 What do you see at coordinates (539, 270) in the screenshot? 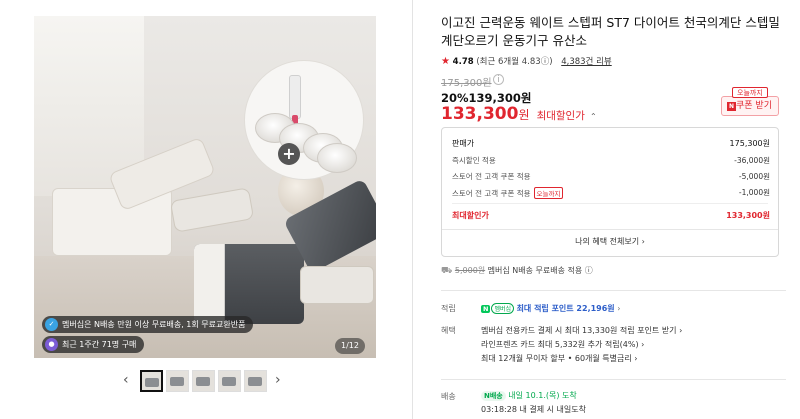
I see `shipping-fee-text: 멤버십 N배송 무료배송 적용 ⓘ` at bounding box center [539, 270].